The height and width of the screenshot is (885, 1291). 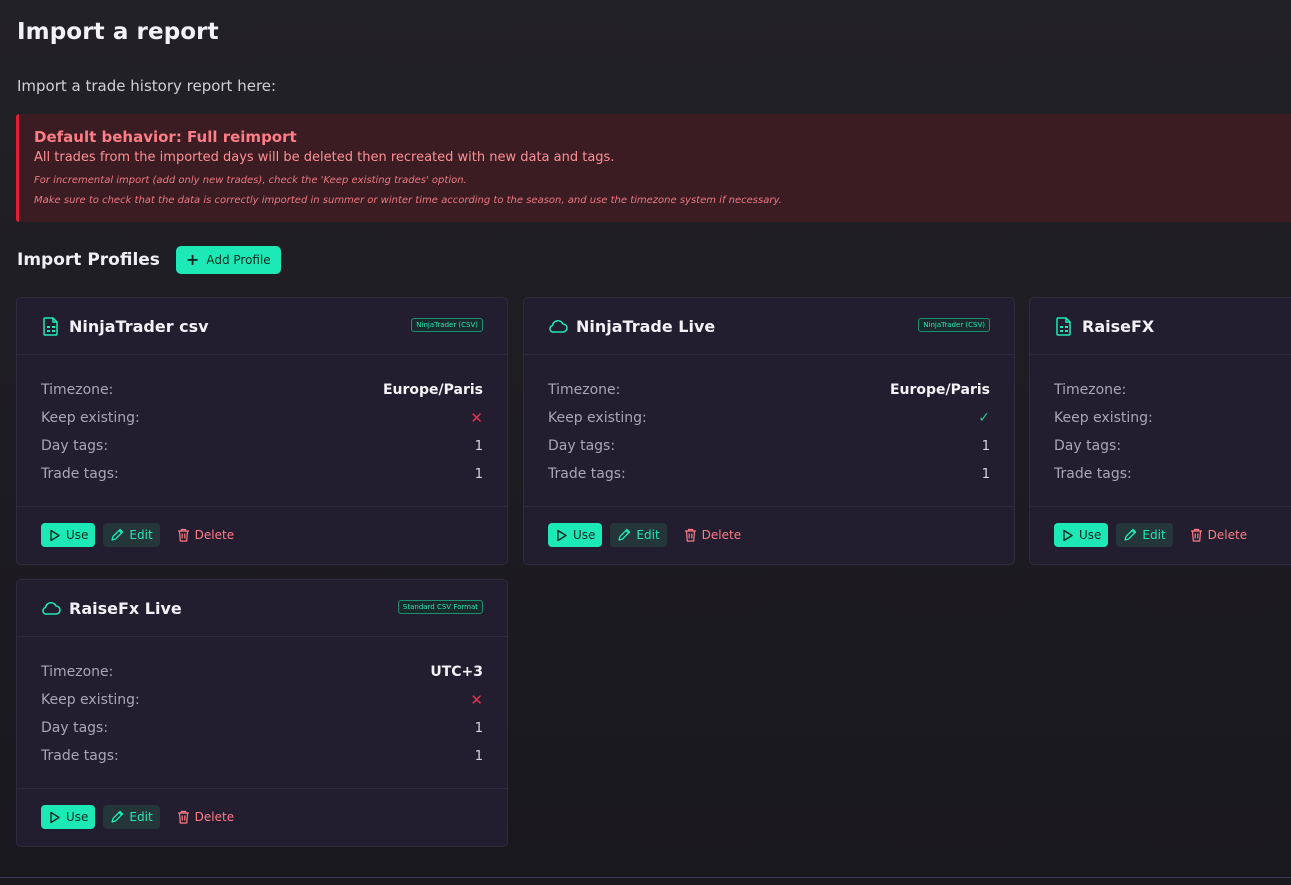 I want to click on alert-title: Default behavior: Full reimport, so click(x=165, y=137).